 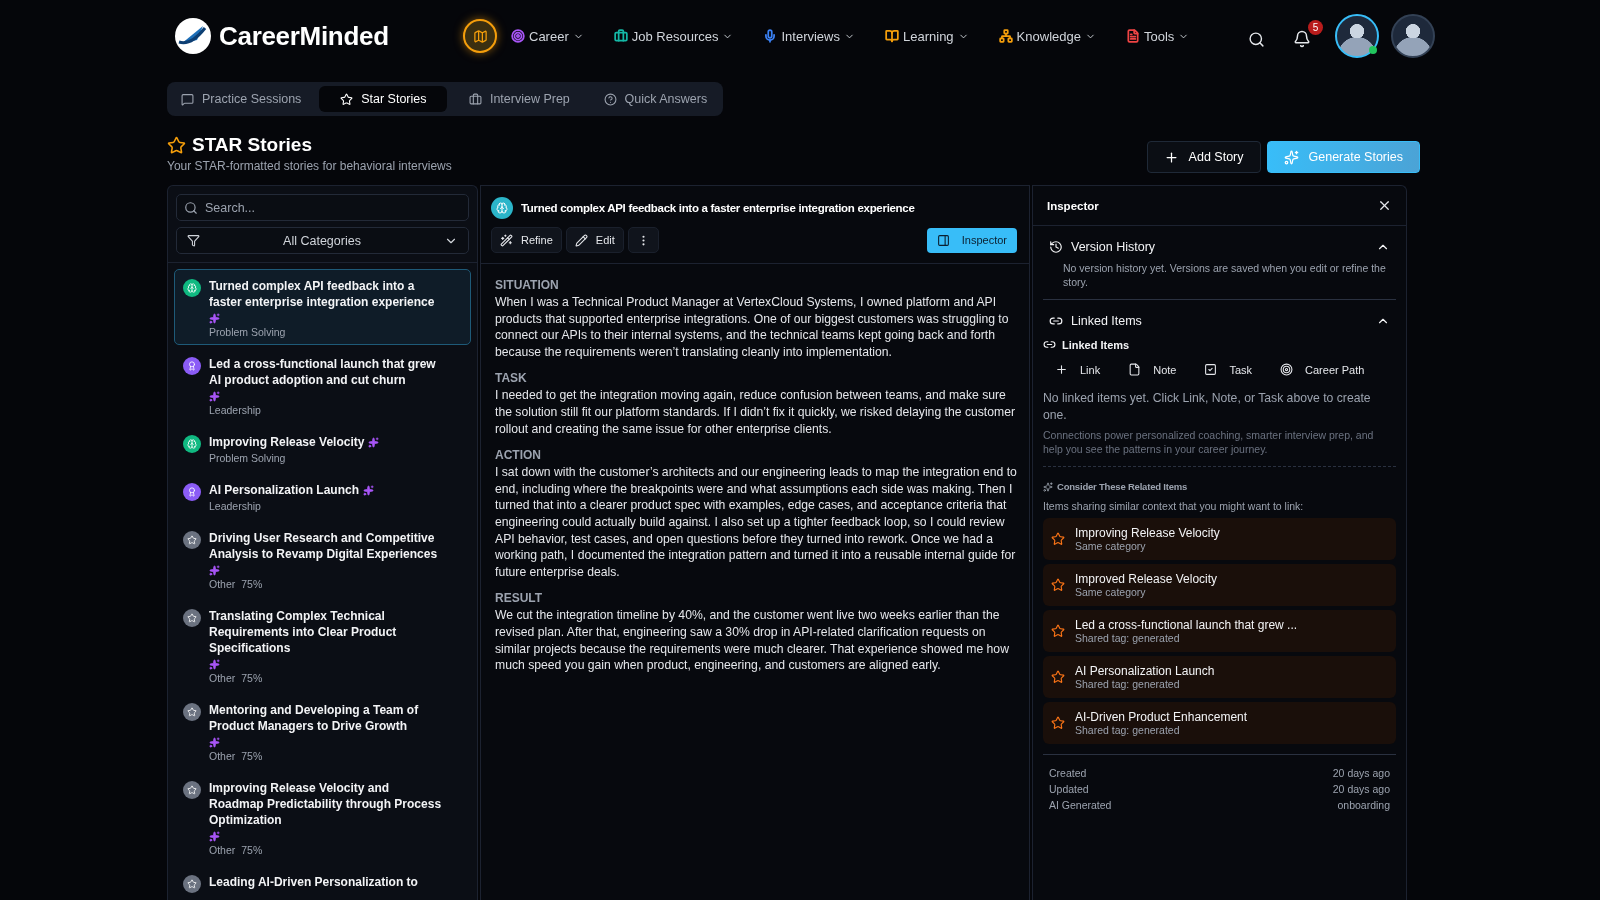 What do you see at coordinates (718, 207) in the screenshot?
I see `story-heading: Turned complex API feedback into a faster enterprise integration experience` at bounding box center [718, 207].